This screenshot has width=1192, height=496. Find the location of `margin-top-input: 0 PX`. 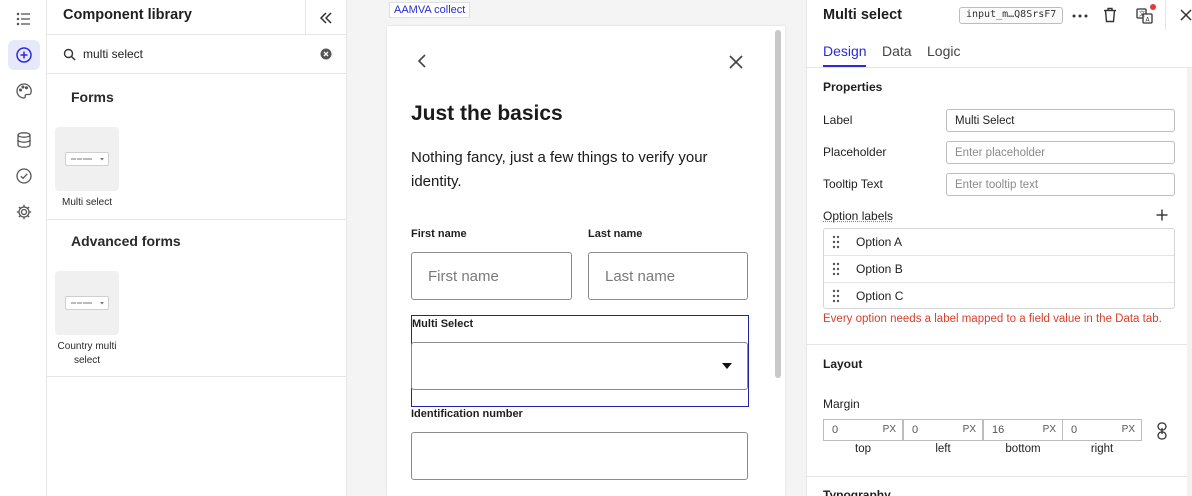

margin-top-input: 0 PX is located at coordinates (863, 430).